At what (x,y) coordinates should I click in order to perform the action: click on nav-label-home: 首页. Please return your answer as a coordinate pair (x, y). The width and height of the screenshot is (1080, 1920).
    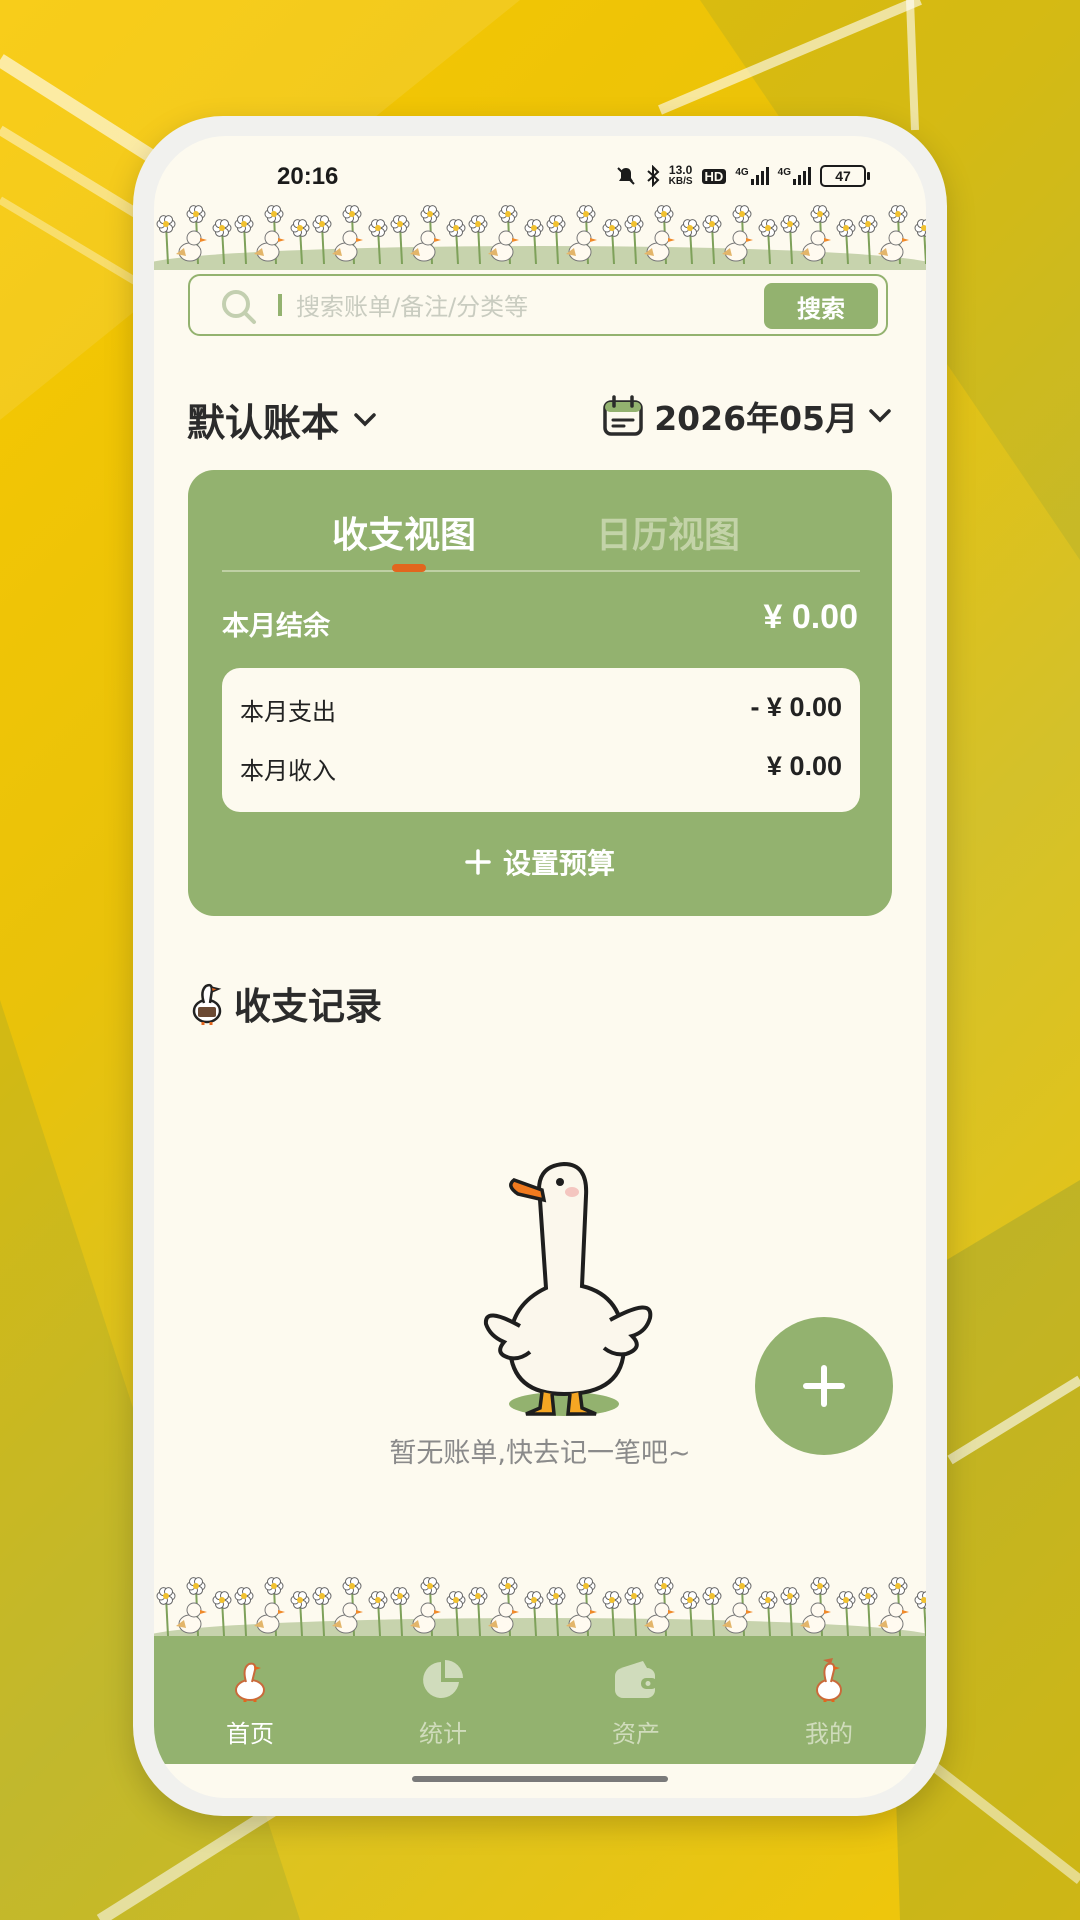
    Looking at the image, I should click on (250, 1734).